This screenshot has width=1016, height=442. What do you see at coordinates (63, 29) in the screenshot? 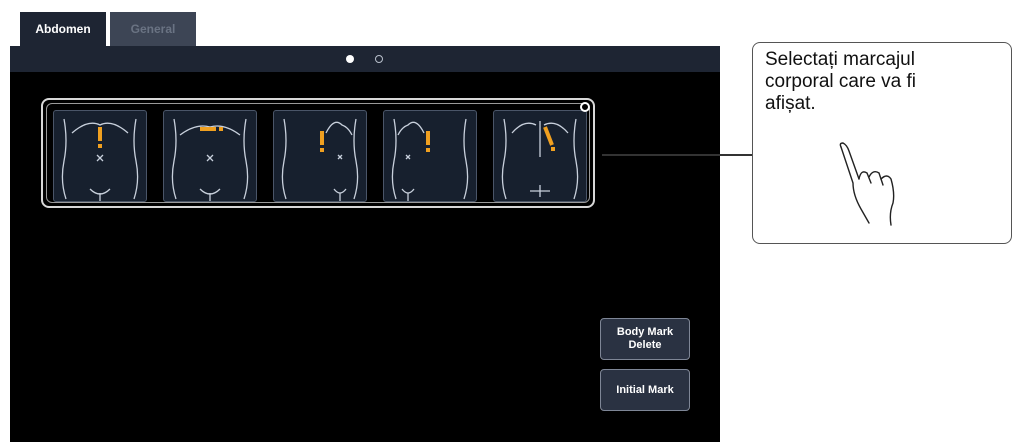
I see `tab-abdomen: Abdomen` at bounding box center [63, 29].